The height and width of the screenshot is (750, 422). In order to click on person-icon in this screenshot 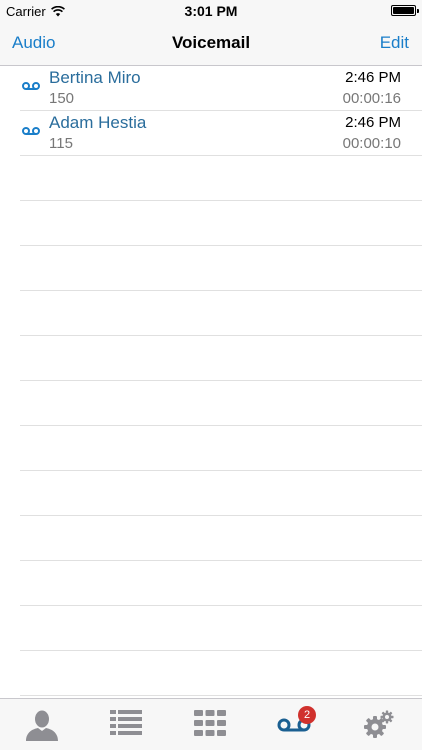, I will do `click(42, 725)`.